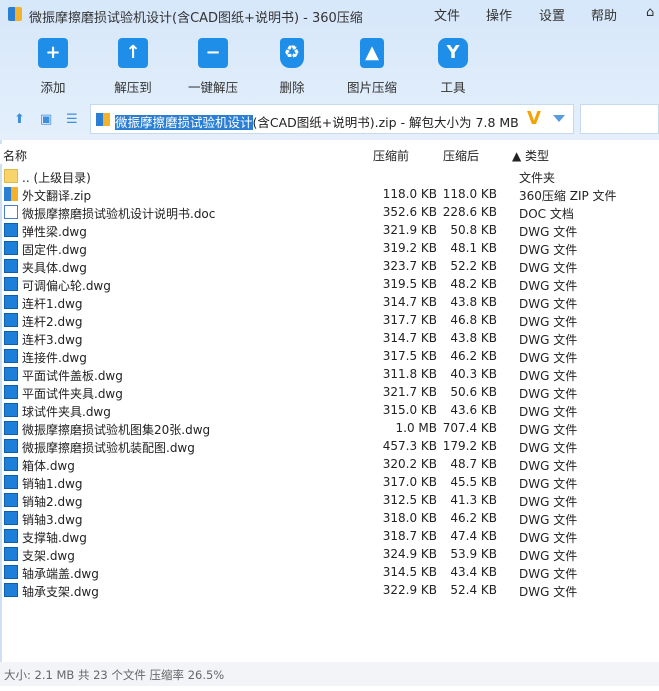 The height and width of the screenshot is (691, 659). What do you see at coordinates (15, 155) in the screenshot?
I see `col-name: 名称` at bounding box center [15, 155].